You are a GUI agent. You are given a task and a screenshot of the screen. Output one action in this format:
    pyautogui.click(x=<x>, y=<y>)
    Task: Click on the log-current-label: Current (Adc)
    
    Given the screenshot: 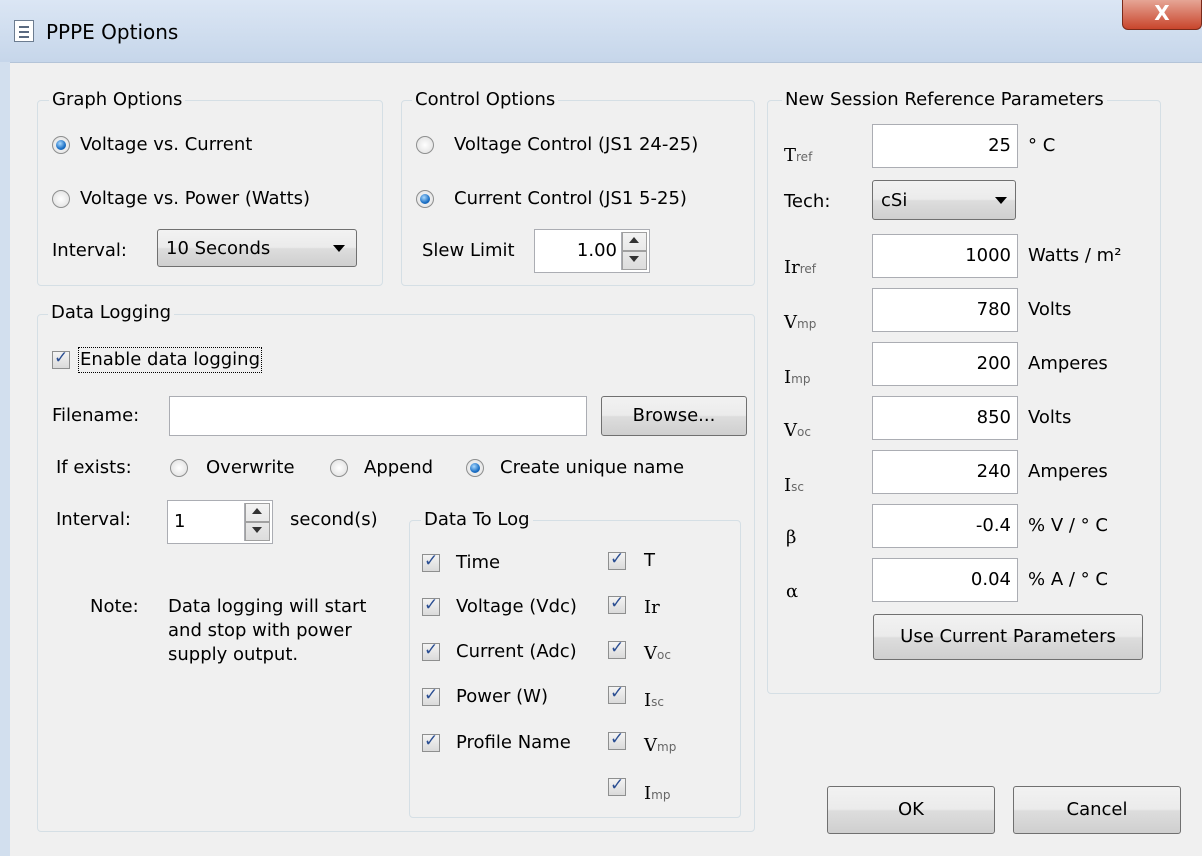 What is the action you would take?
    pyautogui.click(x=516, y=652)
    